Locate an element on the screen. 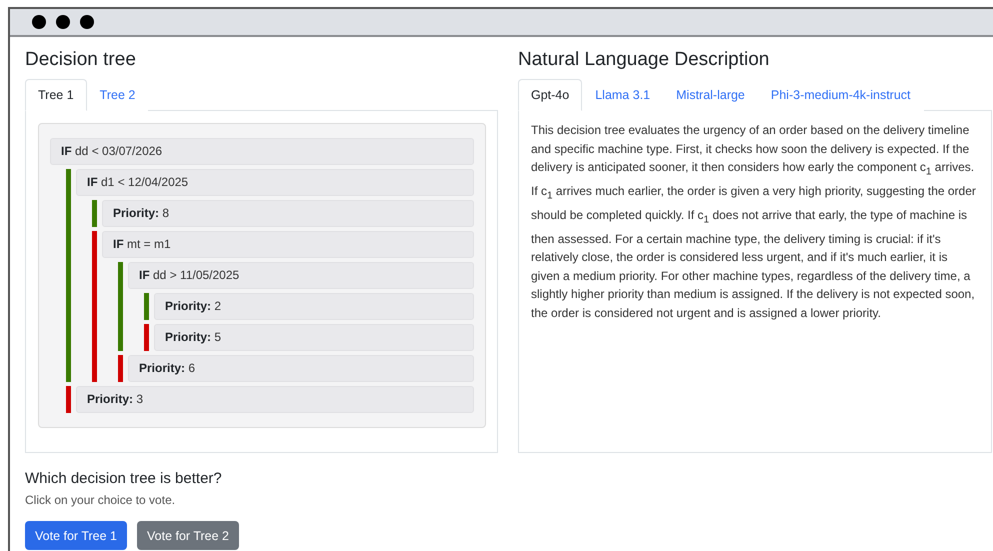 Image resolution: width=993 pixels, height=551 pixels. tree-node: Priority: 8 is located at coordinates (288, 213).